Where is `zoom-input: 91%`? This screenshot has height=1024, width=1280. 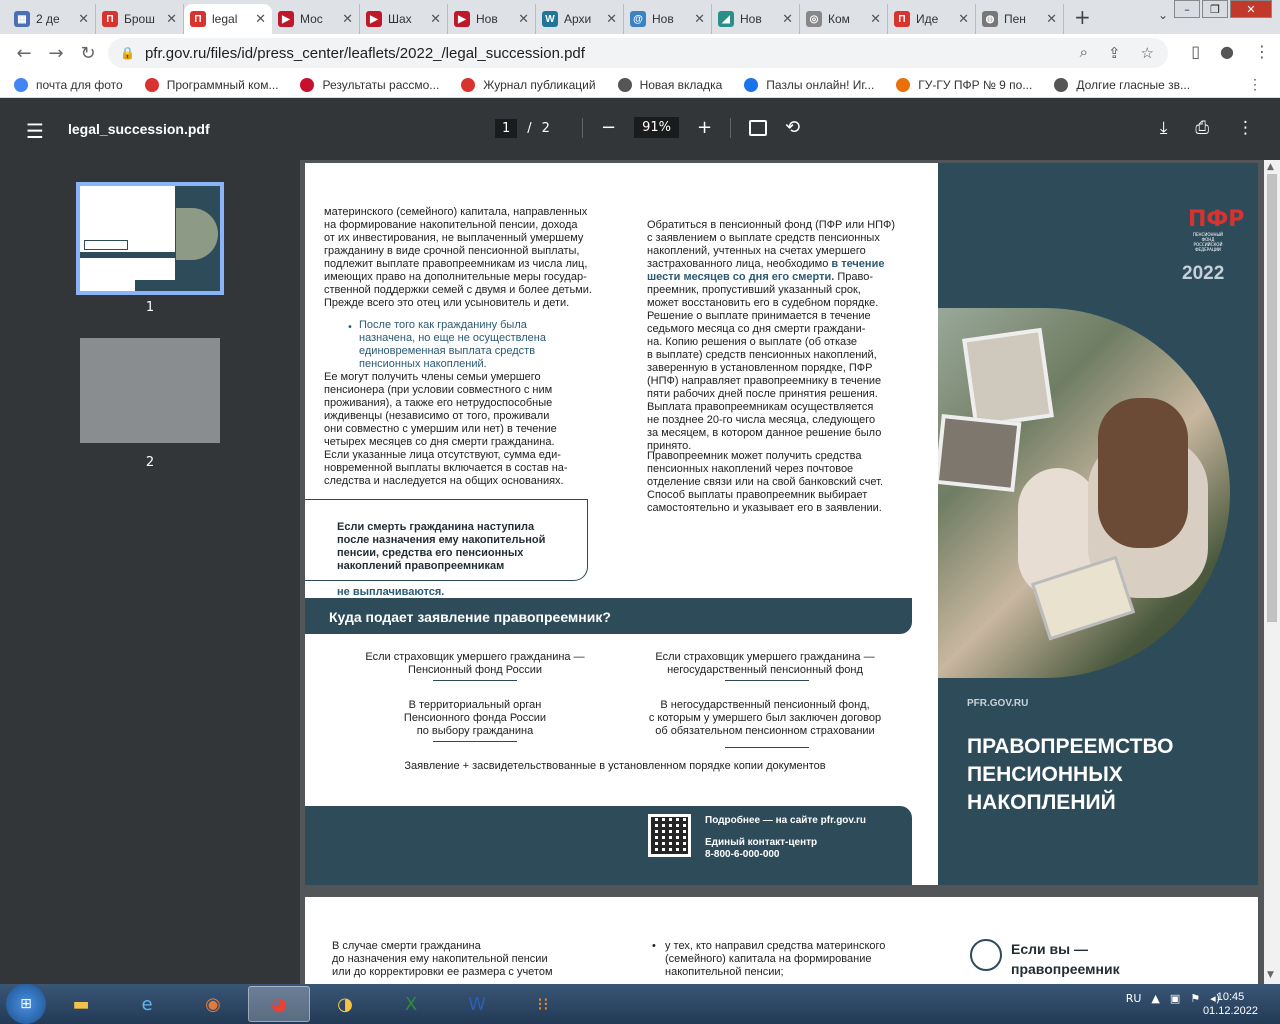
zoom-input: 91% is located at coordinates (656, 127).